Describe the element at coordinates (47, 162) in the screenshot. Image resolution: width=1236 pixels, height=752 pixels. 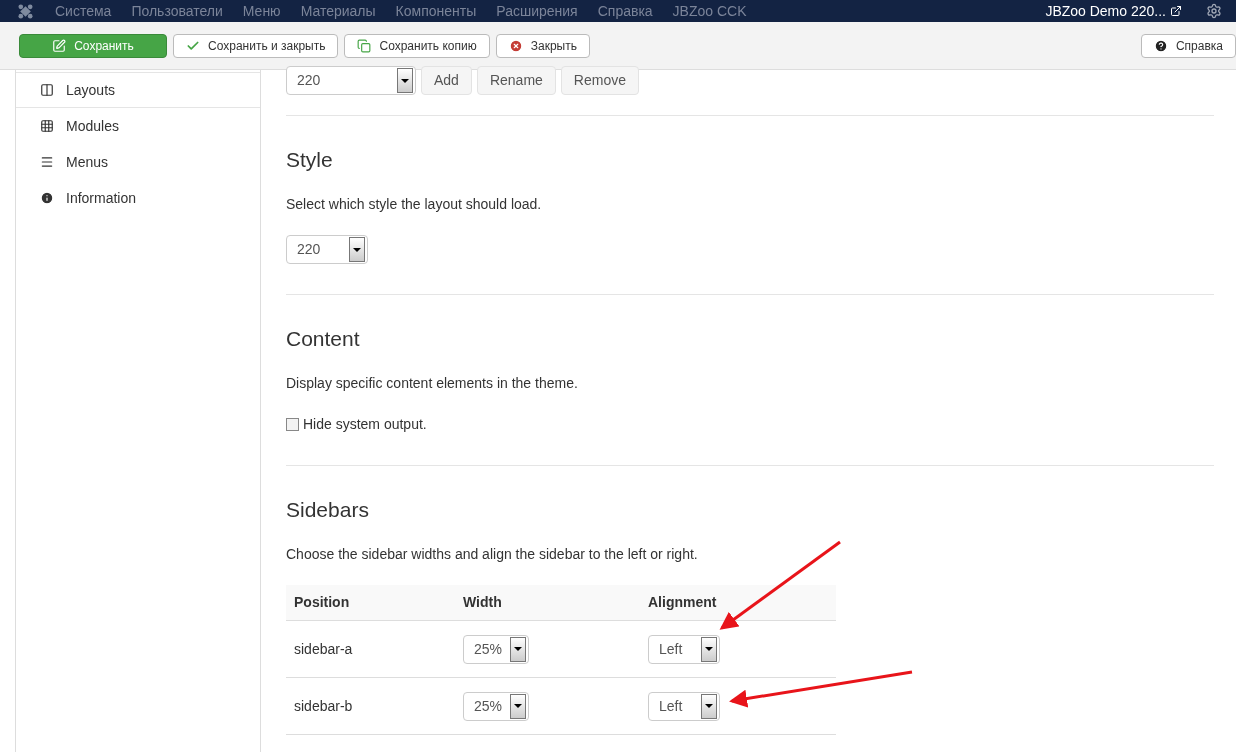
I see `menu-icon` at that location.